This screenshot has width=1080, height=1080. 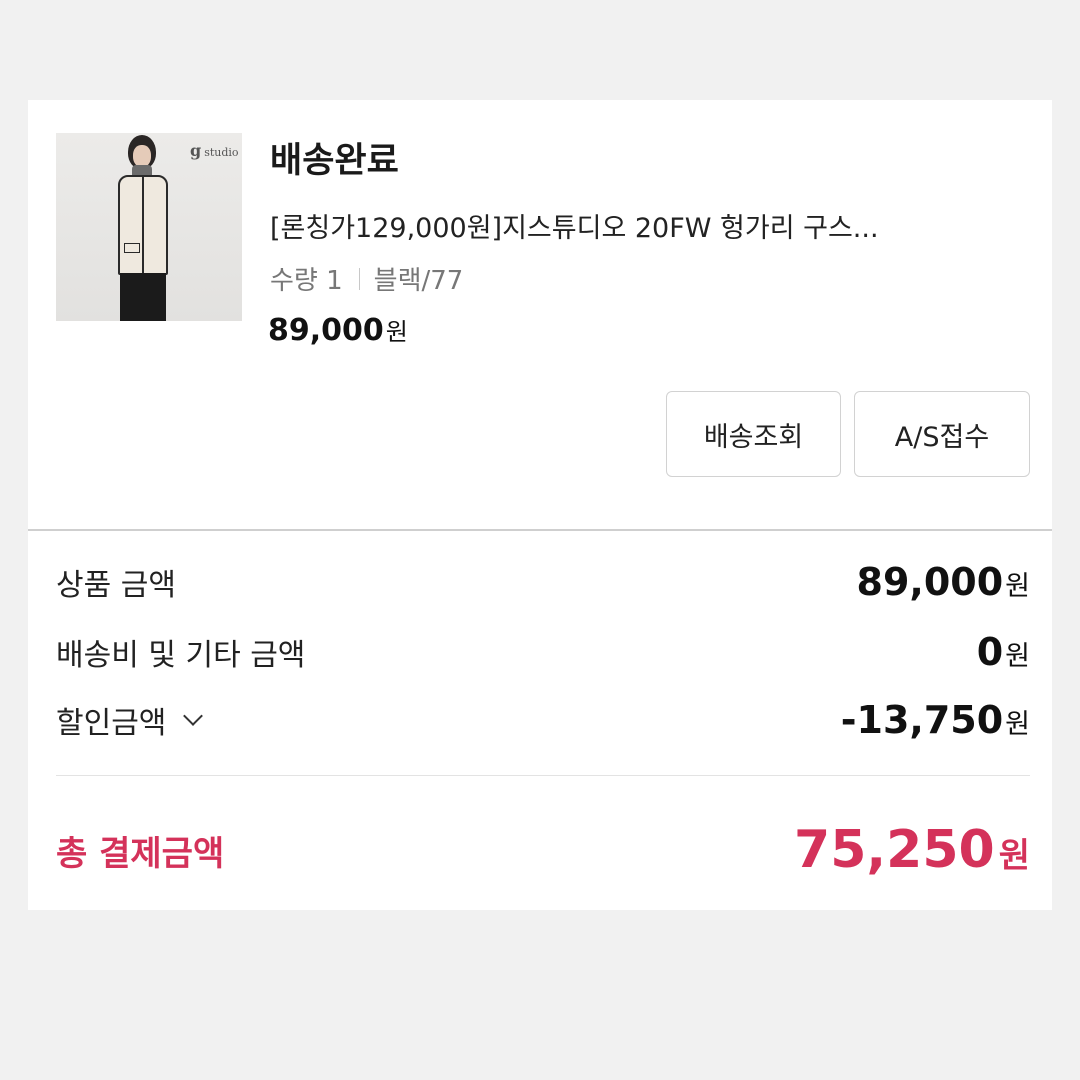 What do you see at coordinates (366, 278) in the screenshot?
I see `product-options: 수량 1 블랙/77` at bounding box center [366, 278].